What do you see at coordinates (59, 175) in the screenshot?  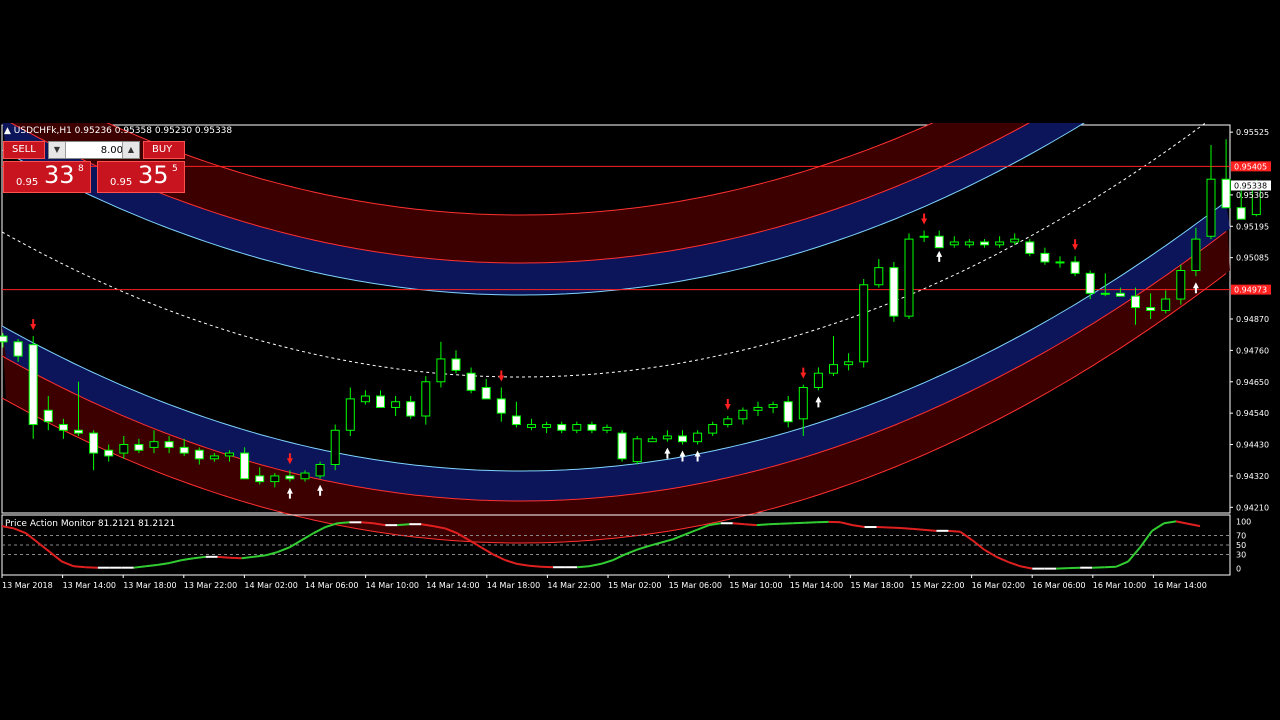 I see `sell-price-pips: 33` at bounding box center [59, 175].